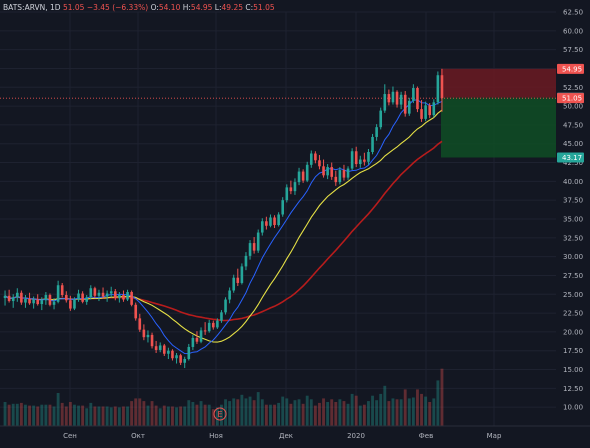  Describe the element at coordinates (573, 220) in the screenshot. I see `y-axis-tick-label: 35.00` at that location.